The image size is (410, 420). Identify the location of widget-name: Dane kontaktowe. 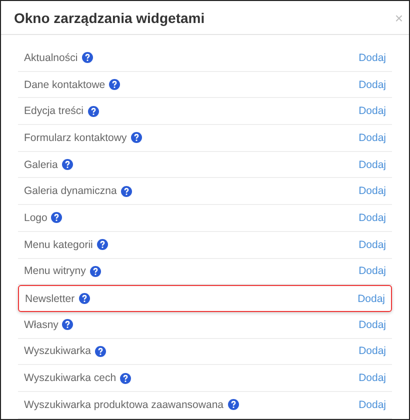
(65, 84).